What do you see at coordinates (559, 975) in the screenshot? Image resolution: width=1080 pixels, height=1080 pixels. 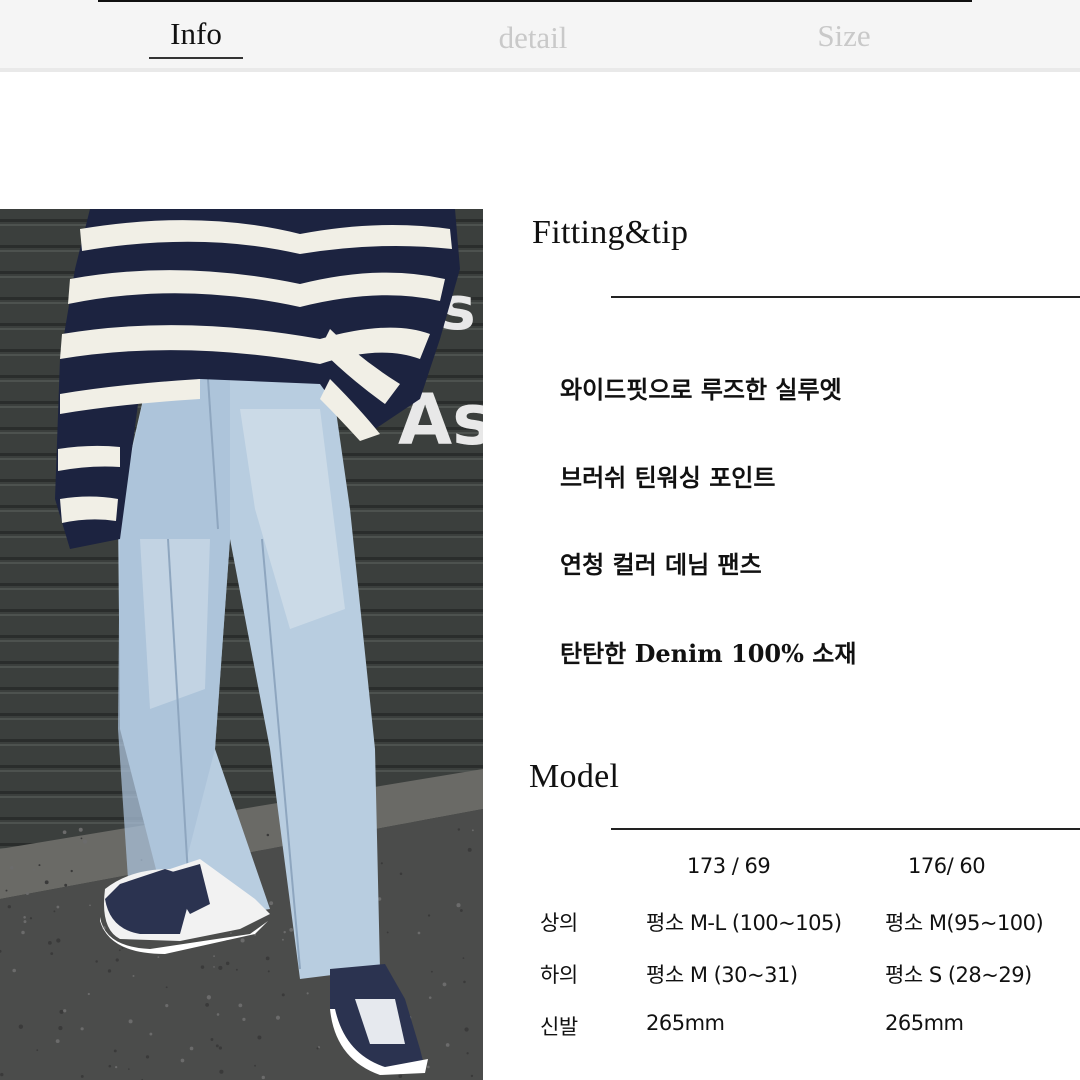 I see `model-row-label-bottom: 하의` at bounding box center [559, 975].